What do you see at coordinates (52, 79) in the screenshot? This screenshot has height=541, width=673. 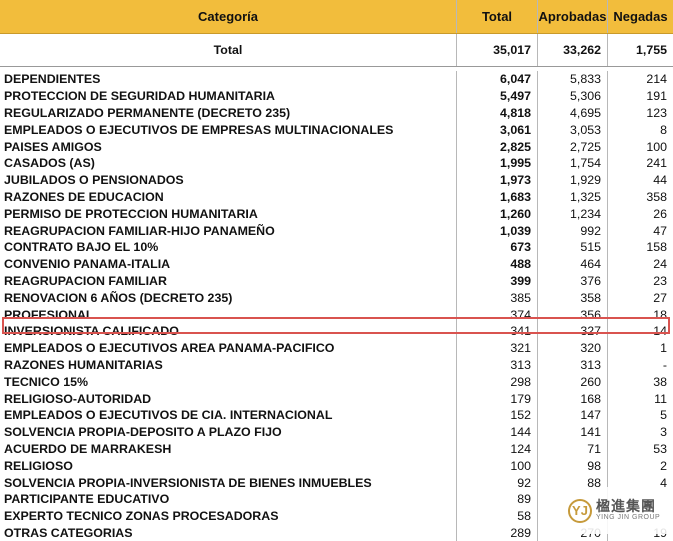 I see `row-category: DEPENDIENTES` at bounding box center [52, 79].